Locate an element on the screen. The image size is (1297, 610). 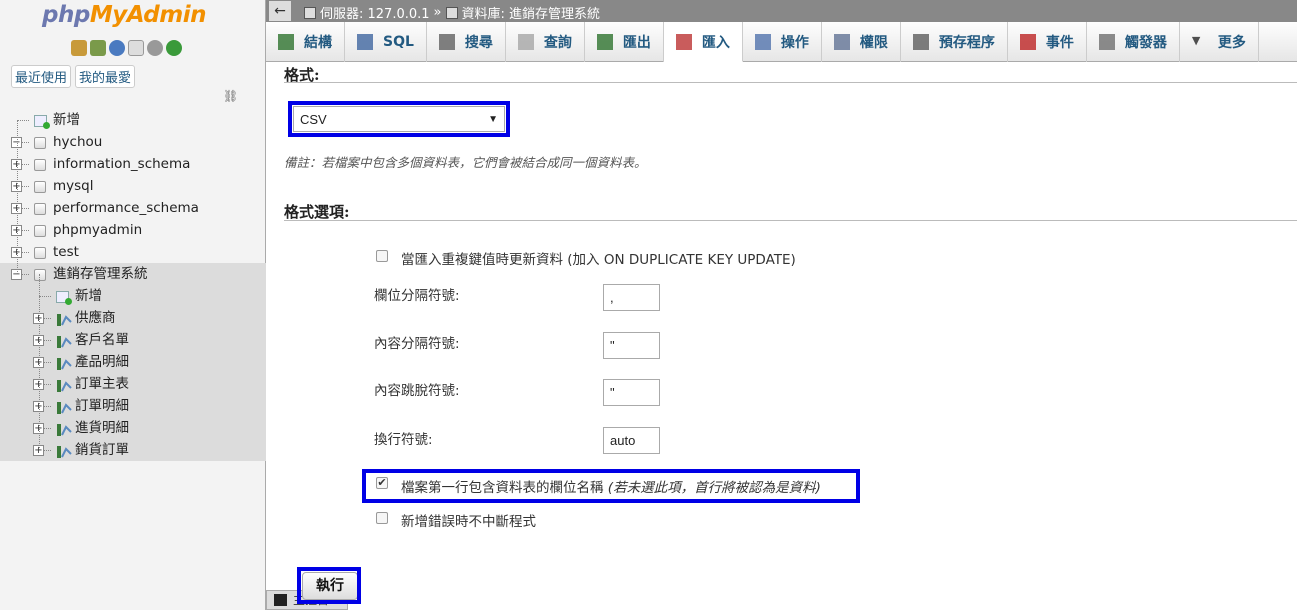
tree-item-label: information_schema is located at coordinates (121, 164).